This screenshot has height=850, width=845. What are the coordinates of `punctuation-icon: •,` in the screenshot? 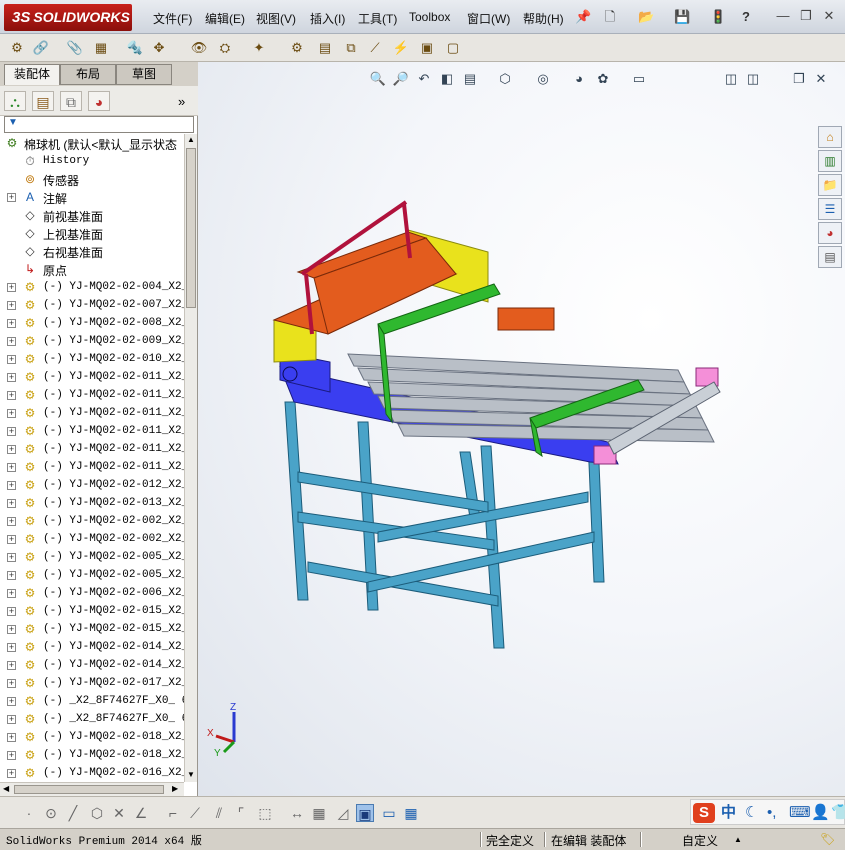 It's located at (771, 813).